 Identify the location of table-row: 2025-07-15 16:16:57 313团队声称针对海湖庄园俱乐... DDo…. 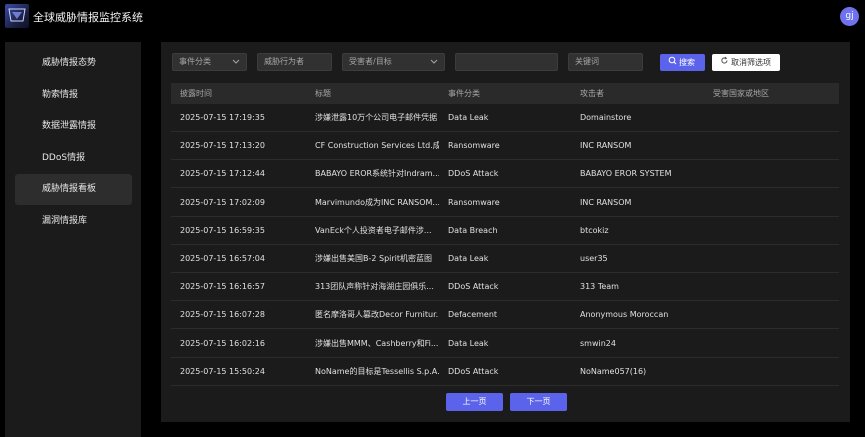
(505, 287).